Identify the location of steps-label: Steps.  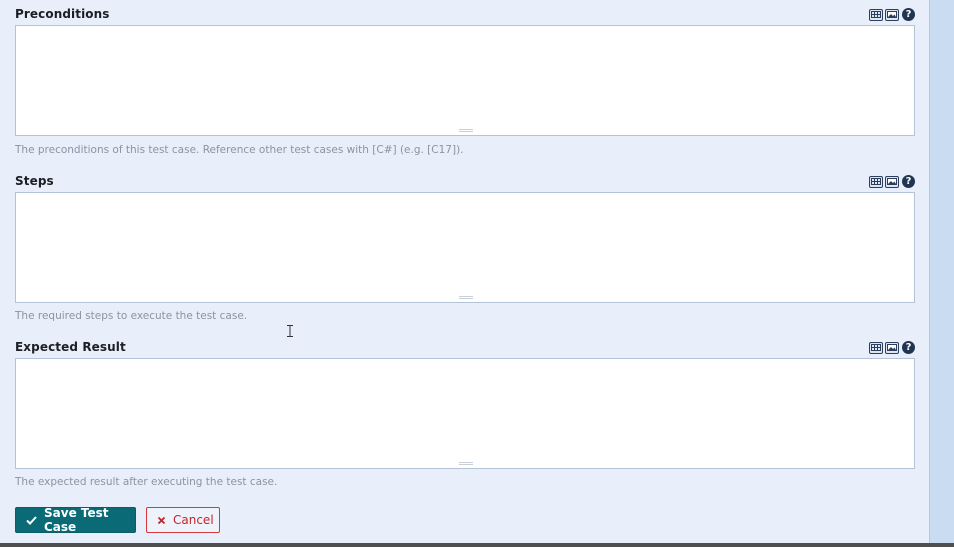
(34, 181).